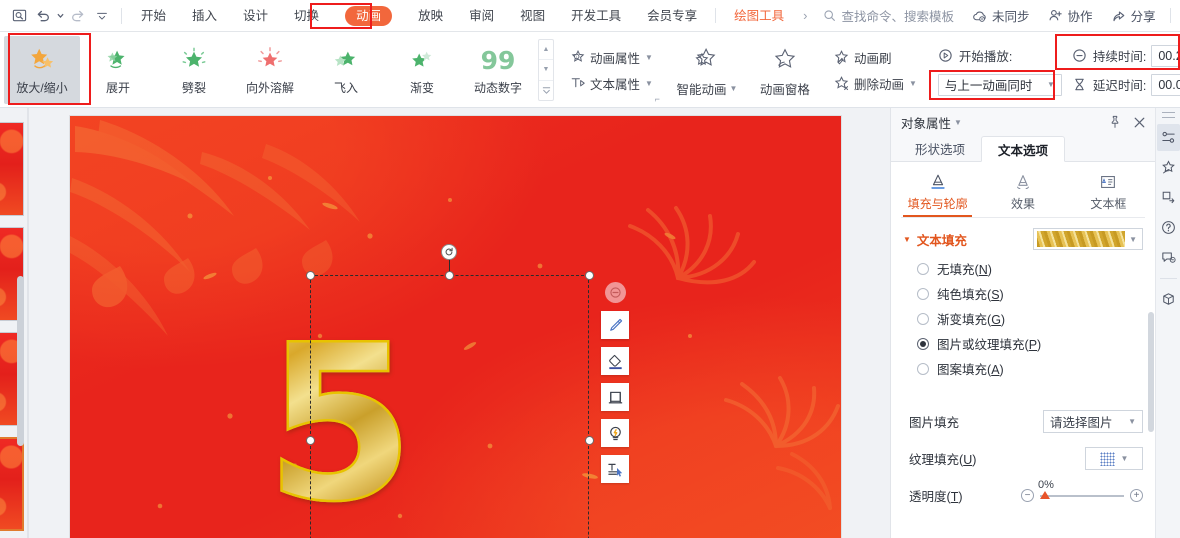 Image resolution: width=1180 pixels, height=538 pixels. Describe the element at coordinates (1023, 268) in the screenshot. I see `radio-no-fill: 无填充(N)` at that location.